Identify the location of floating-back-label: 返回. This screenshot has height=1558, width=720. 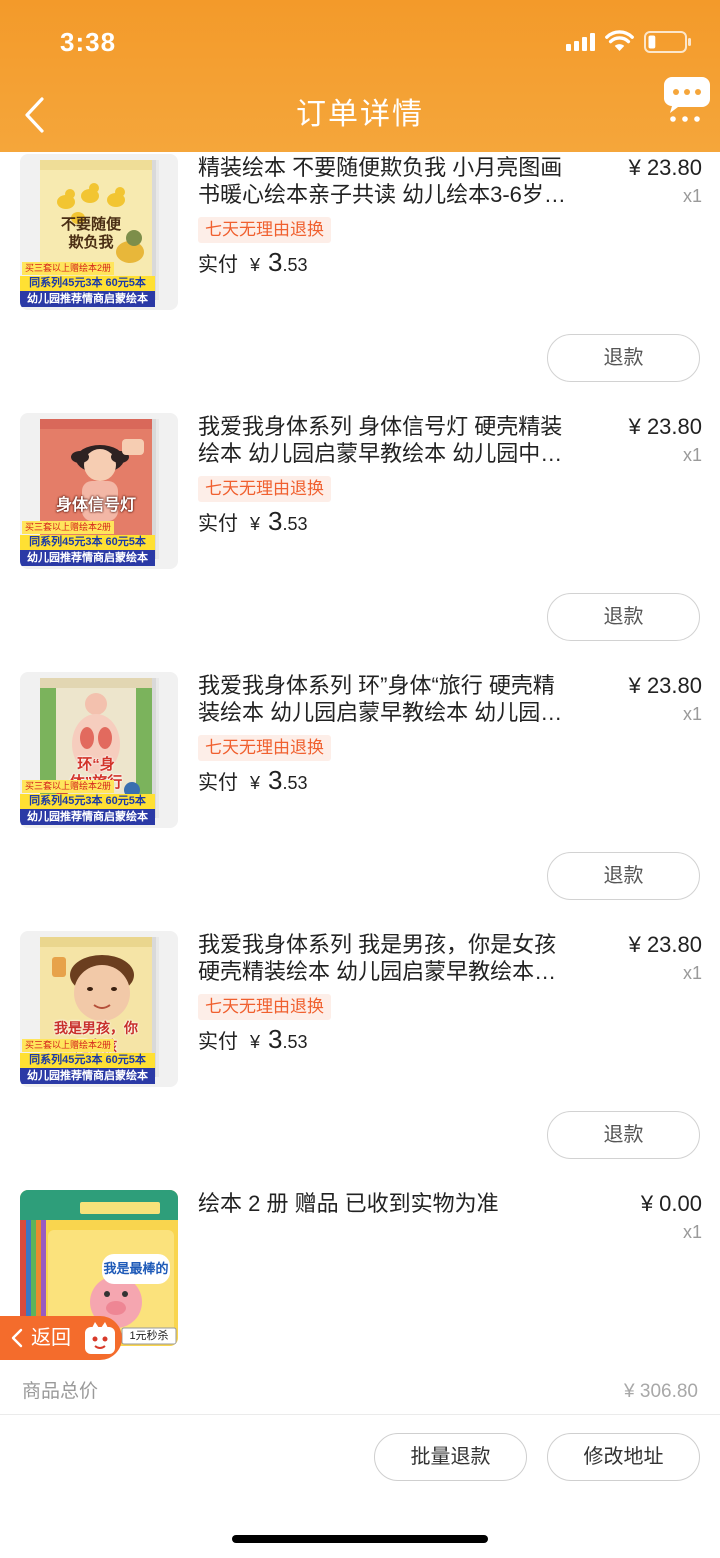
(51, 1338).